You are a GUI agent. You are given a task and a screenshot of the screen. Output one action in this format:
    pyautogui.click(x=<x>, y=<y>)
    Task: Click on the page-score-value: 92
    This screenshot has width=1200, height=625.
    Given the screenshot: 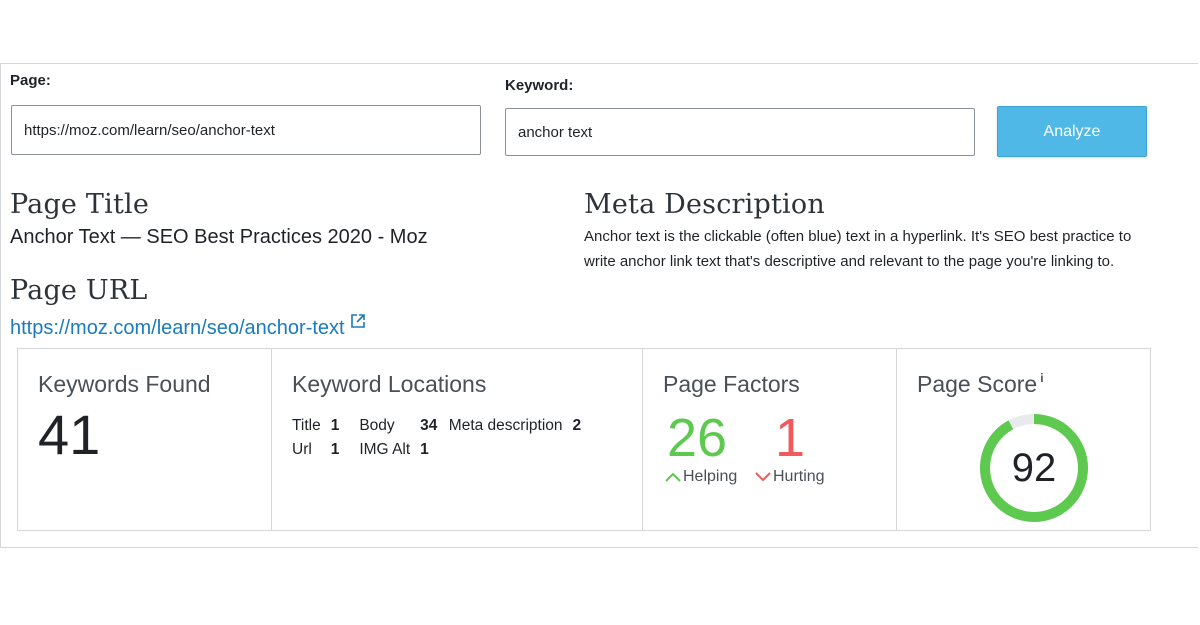 What is the action you would take?
    pyautogui.click(x=1034, y=467)
    